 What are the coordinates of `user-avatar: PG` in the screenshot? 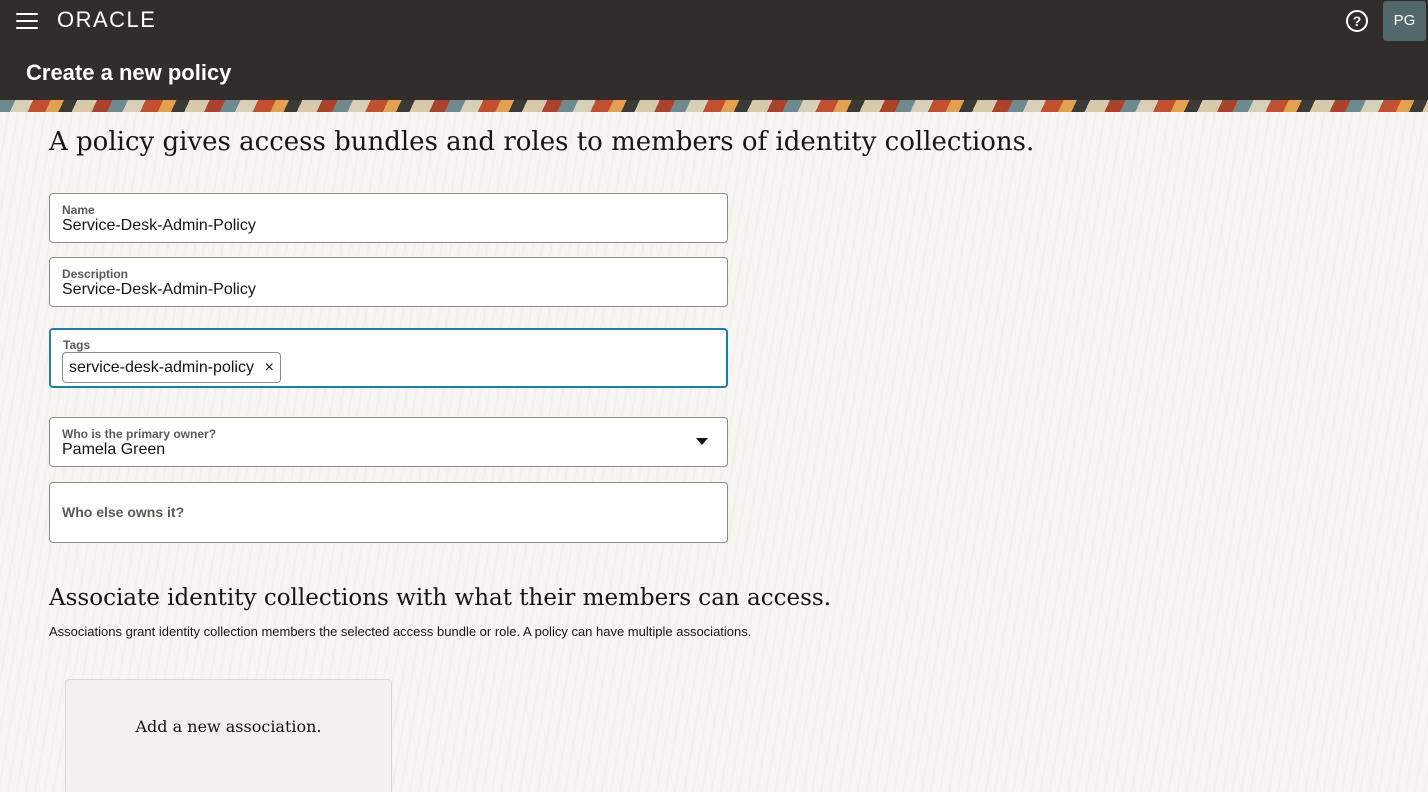 It's located at (1404, 21).